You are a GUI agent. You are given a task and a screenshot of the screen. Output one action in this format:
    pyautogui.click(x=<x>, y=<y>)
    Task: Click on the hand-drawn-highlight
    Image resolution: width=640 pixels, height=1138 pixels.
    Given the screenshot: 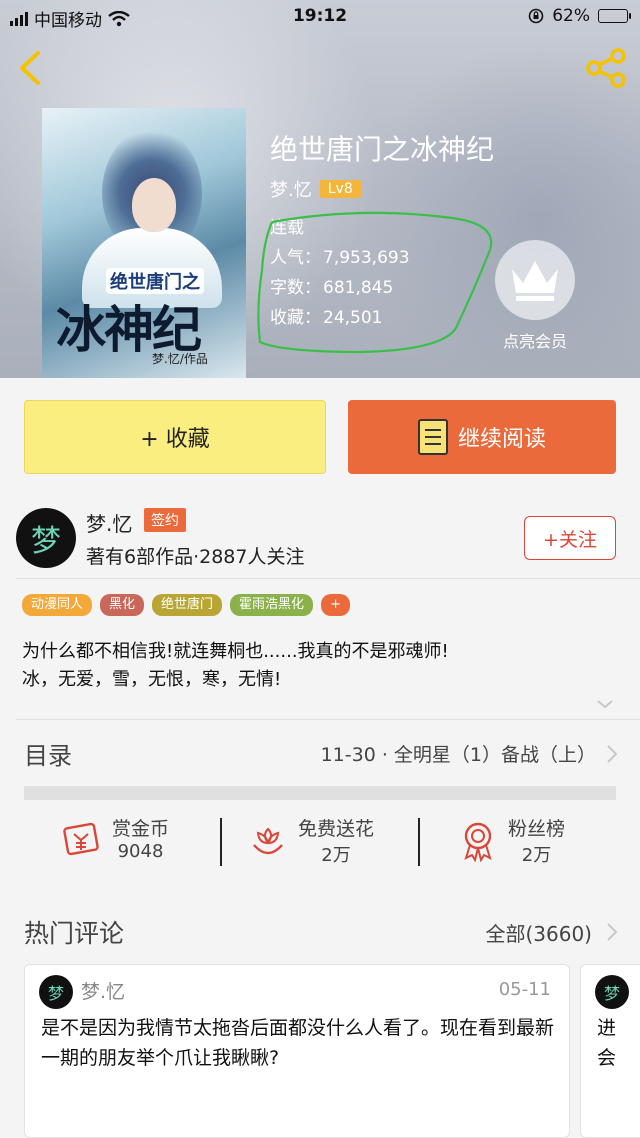 What is the action you would take?
    pyautogui.click(x=375, y=282)
    